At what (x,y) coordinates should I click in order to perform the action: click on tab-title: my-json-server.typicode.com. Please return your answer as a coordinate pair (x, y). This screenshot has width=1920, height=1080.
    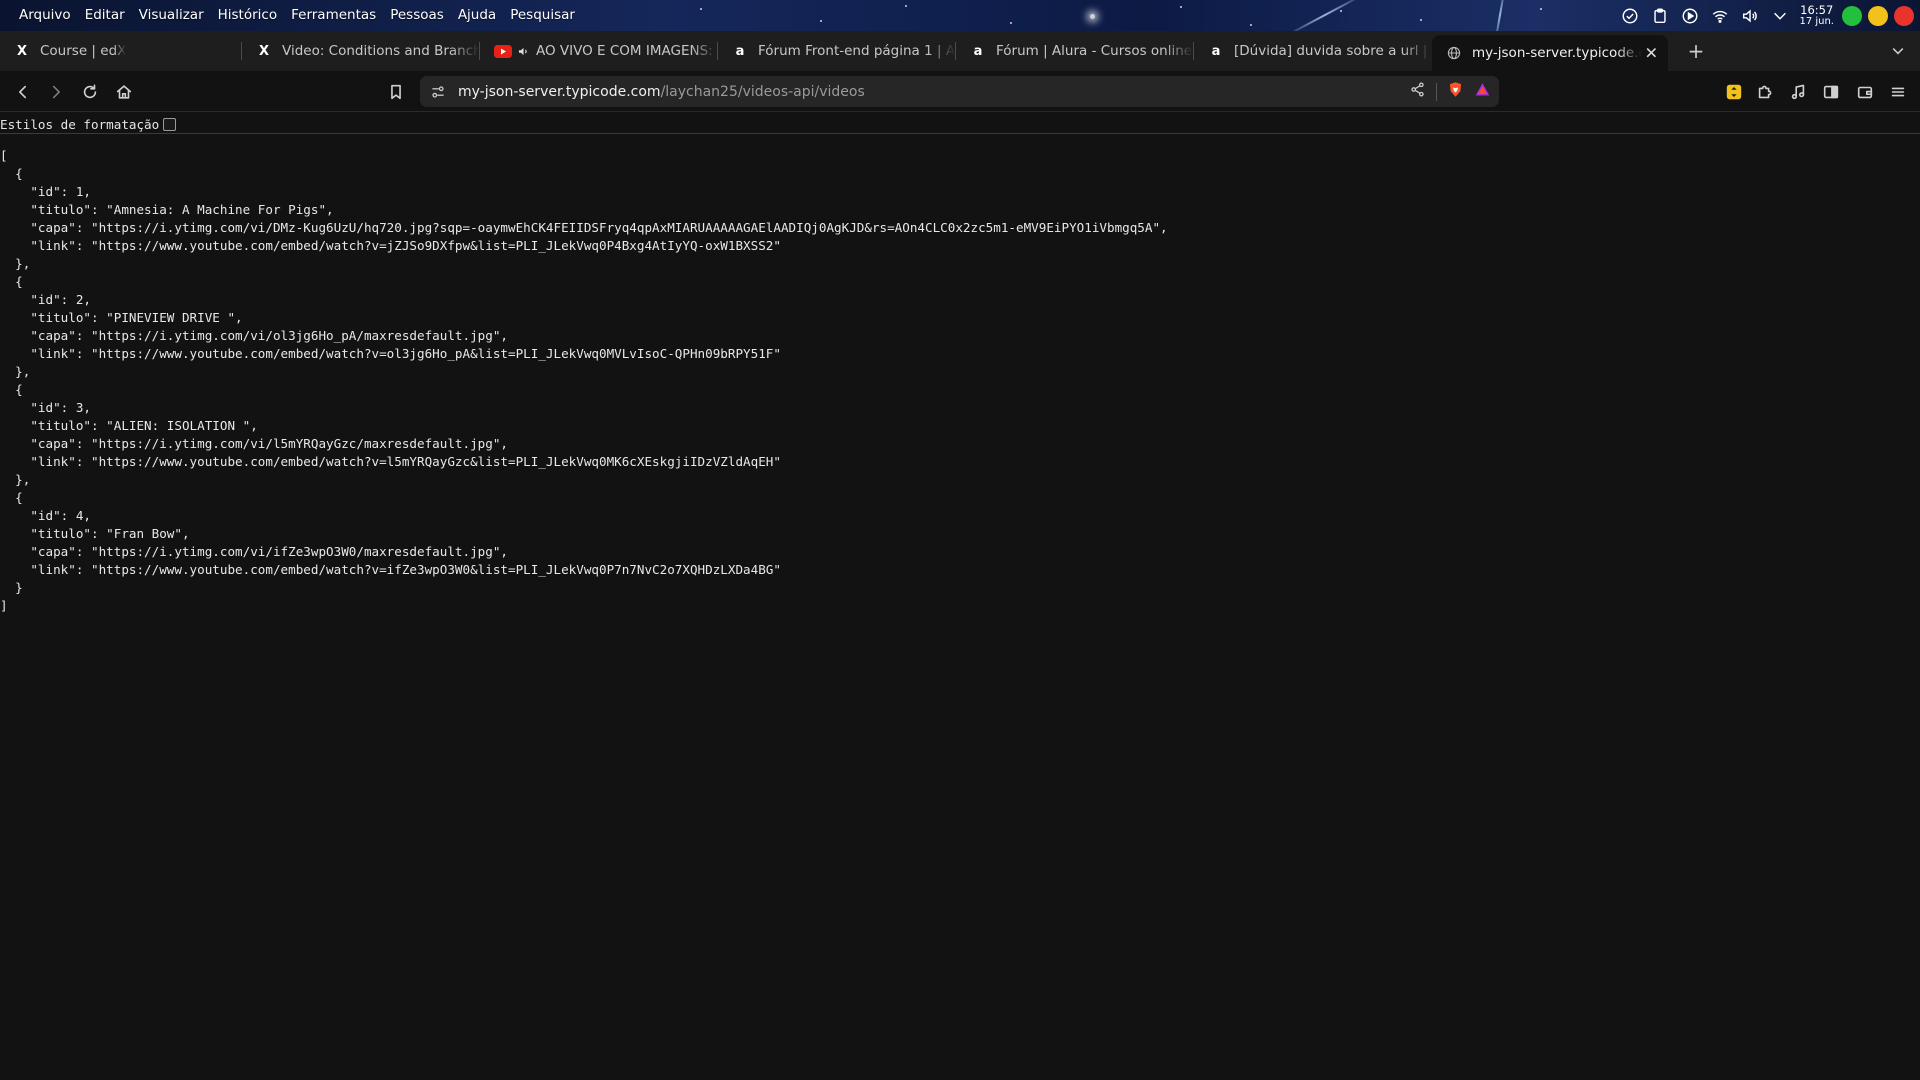
    Looking at the image, I should click on (1557, 53).